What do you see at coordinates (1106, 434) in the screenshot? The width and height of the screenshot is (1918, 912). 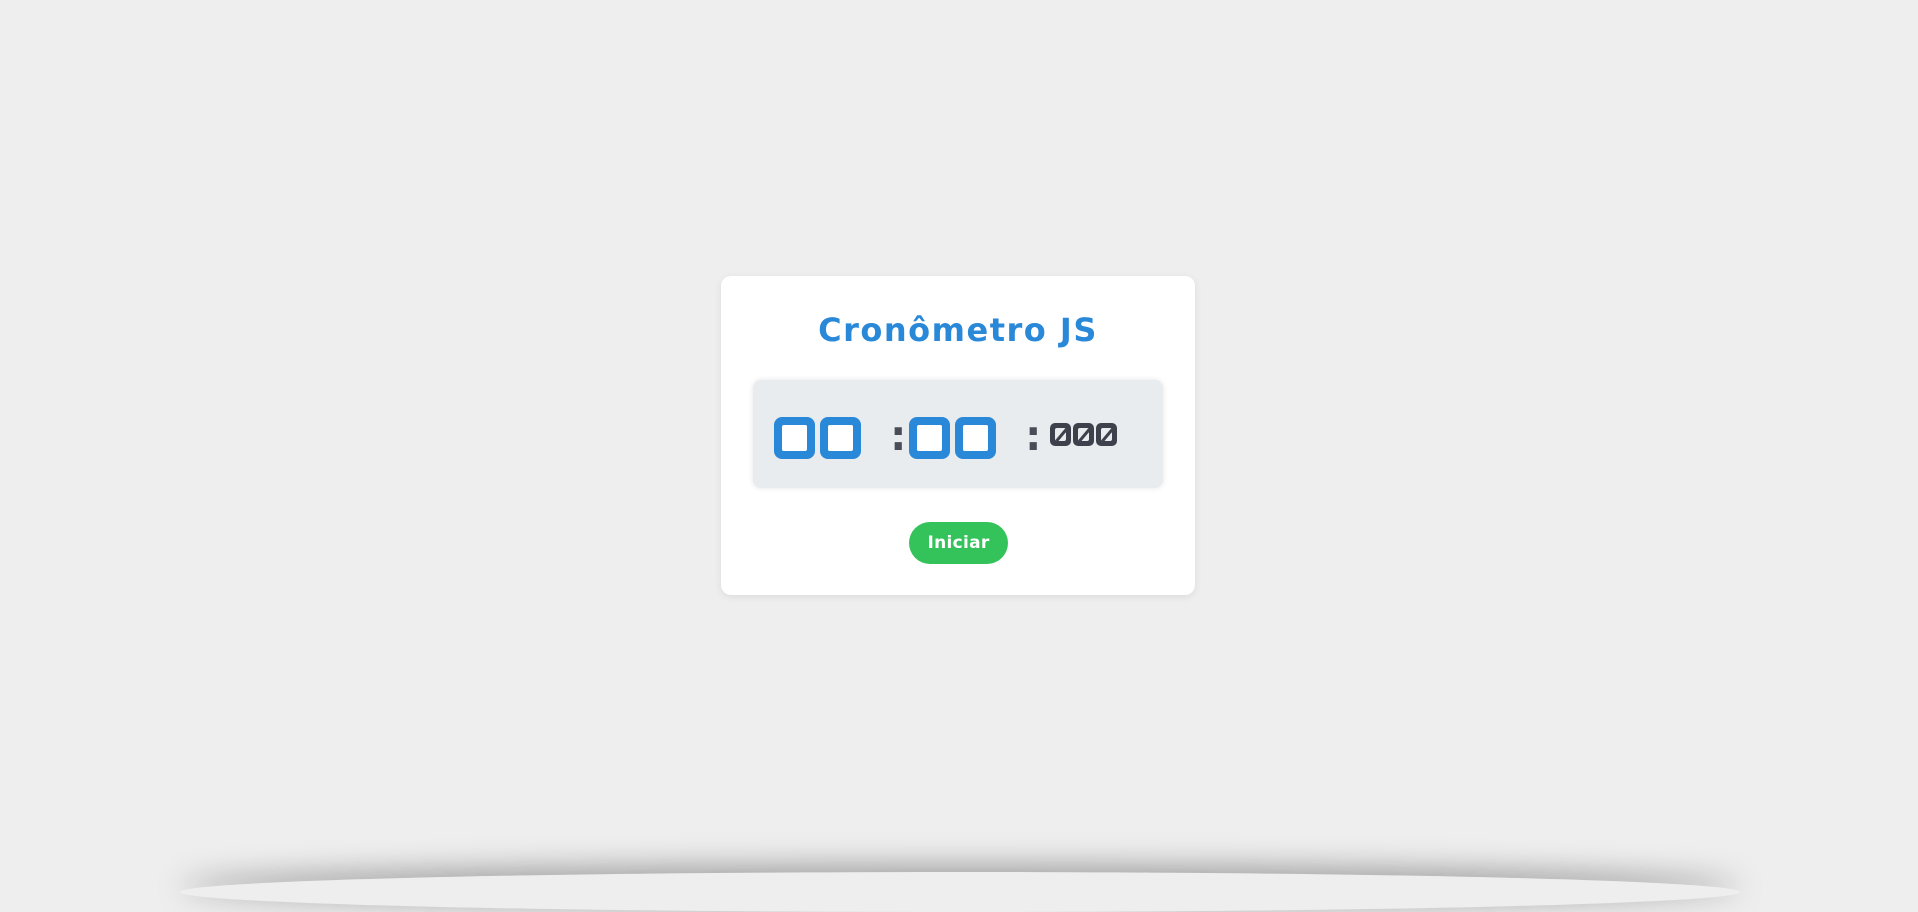 I see `ms-digit-ones` at bounding box center [1106, 434].